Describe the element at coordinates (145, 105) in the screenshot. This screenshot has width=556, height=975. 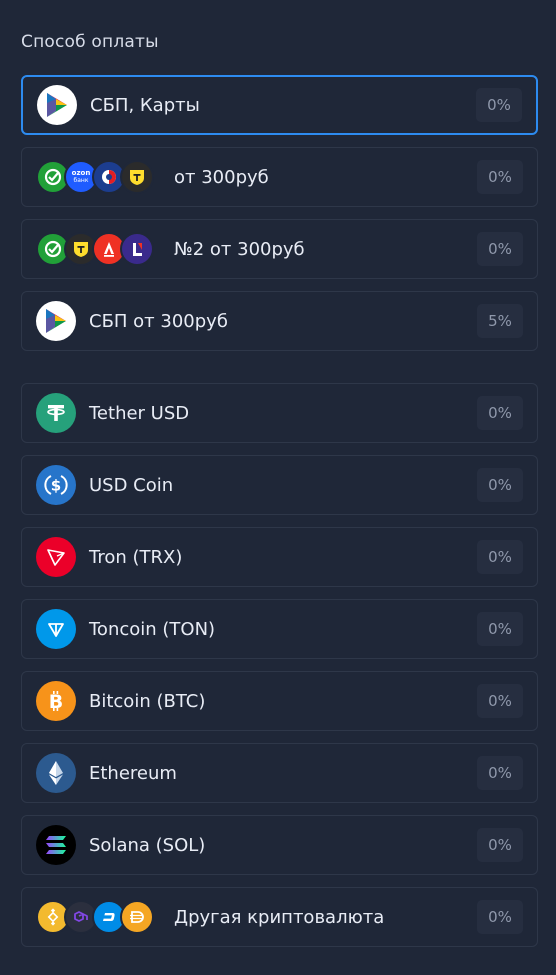
I see `payment-option-label: СБП, Карты` at that location.